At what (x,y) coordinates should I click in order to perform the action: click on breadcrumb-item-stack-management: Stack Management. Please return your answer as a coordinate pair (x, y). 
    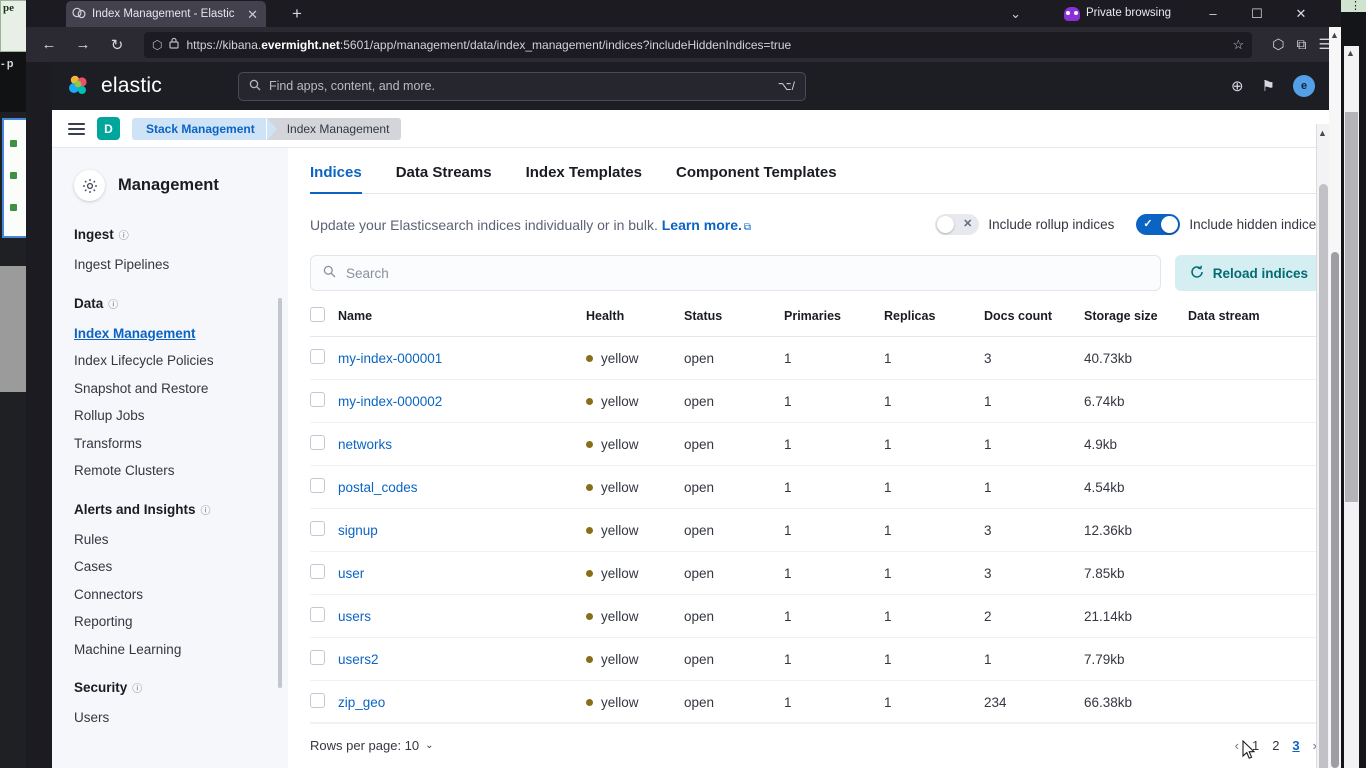
    Looking at the image, I should click on (204, 128).